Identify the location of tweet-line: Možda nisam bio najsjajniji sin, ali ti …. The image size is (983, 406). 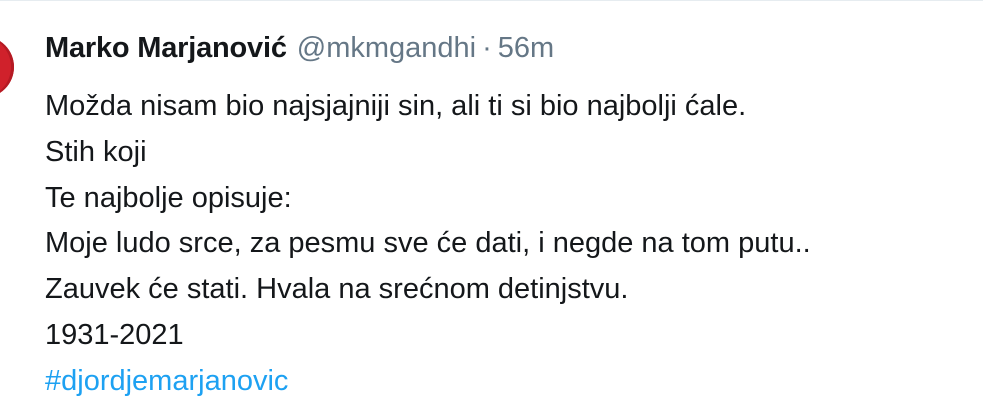
(396, 106).